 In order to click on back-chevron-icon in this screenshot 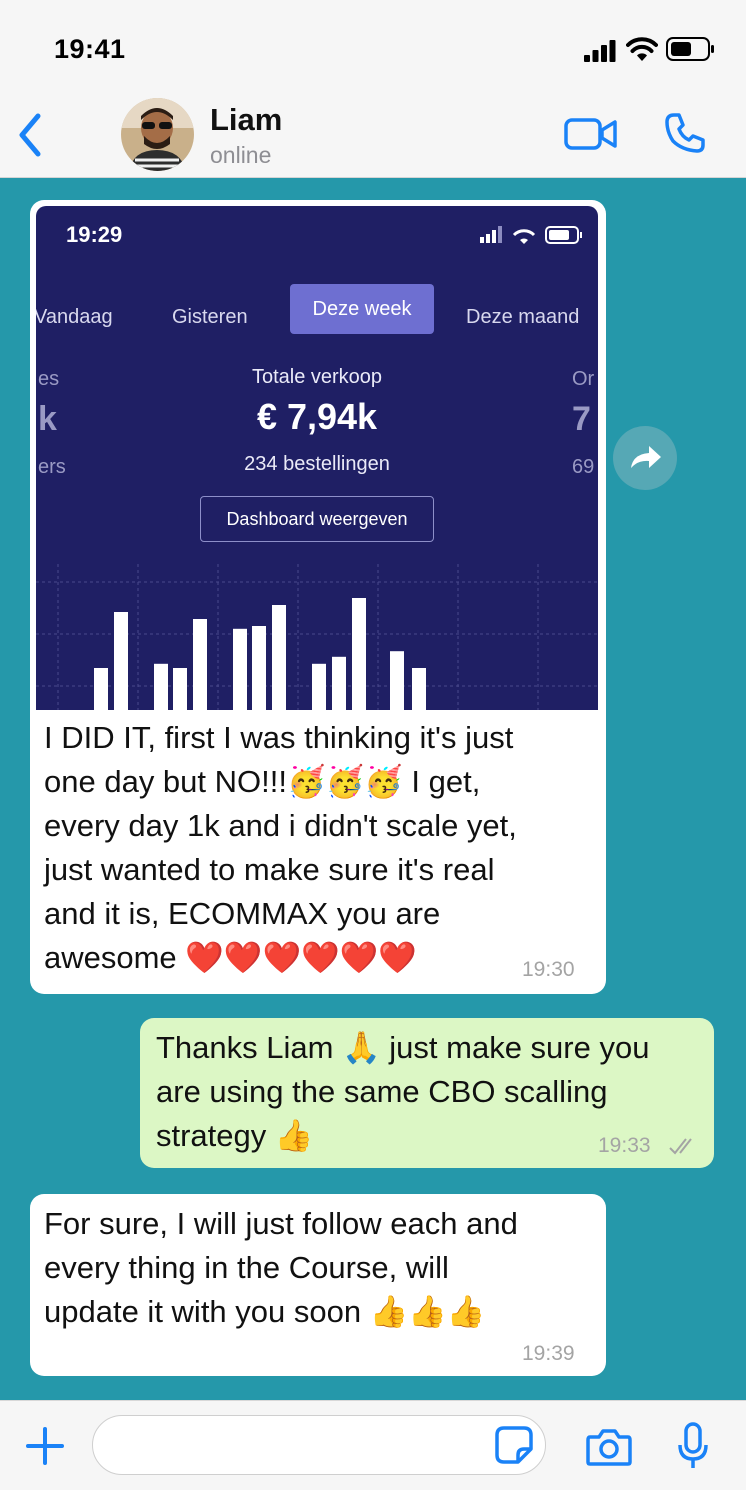, I will do `click(30, 135)`.